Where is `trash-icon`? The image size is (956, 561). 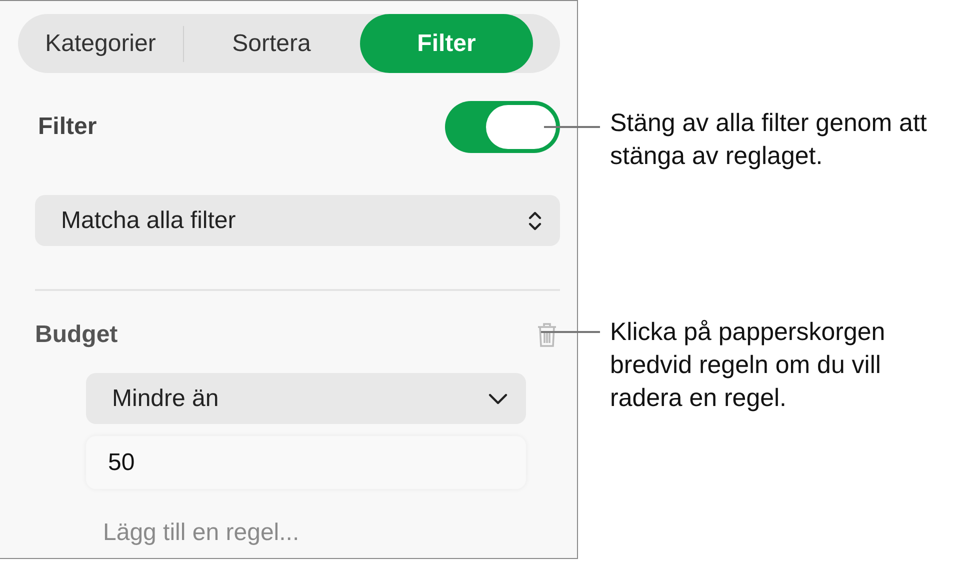 trash-icon is located at coordinates (547, 335).